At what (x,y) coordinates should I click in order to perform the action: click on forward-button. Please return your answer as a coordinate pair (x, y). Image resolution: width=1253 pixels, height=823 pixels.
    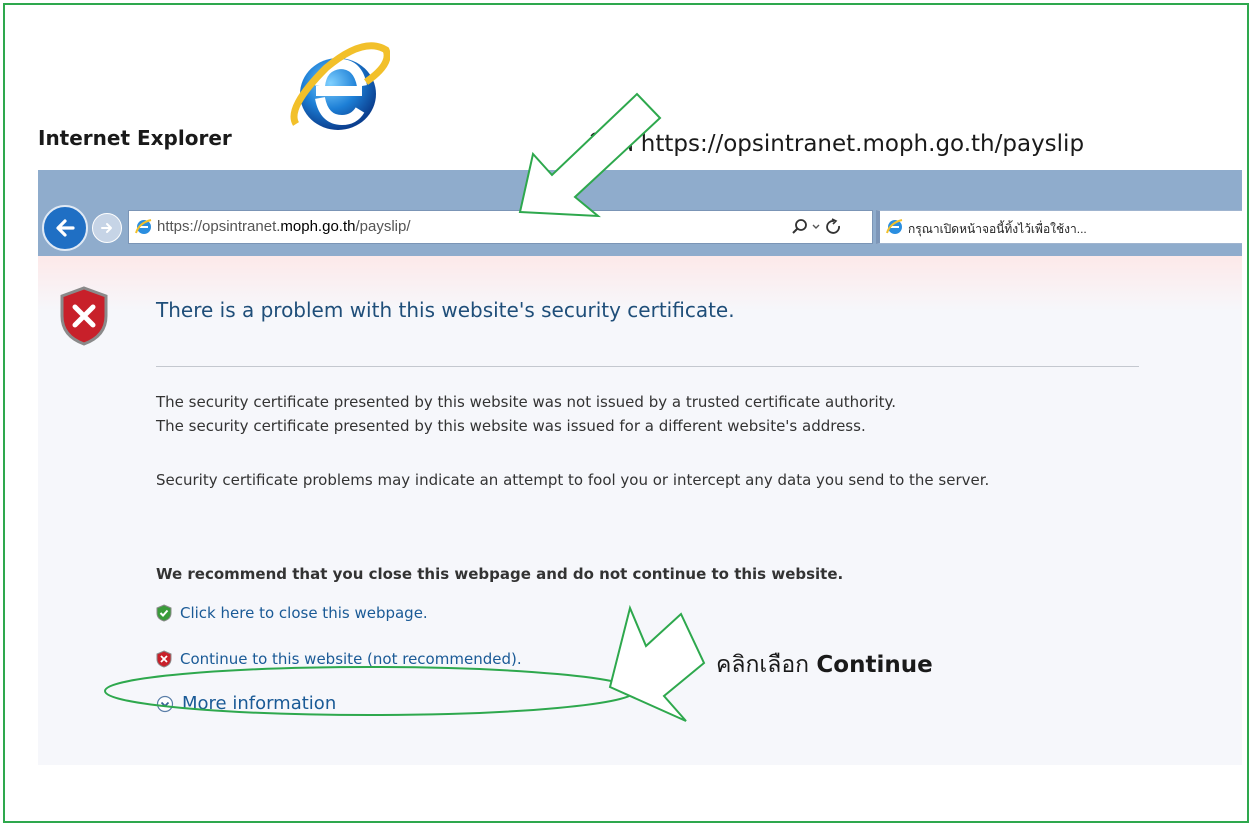
    Looking at the image, I should click on (107, 228).